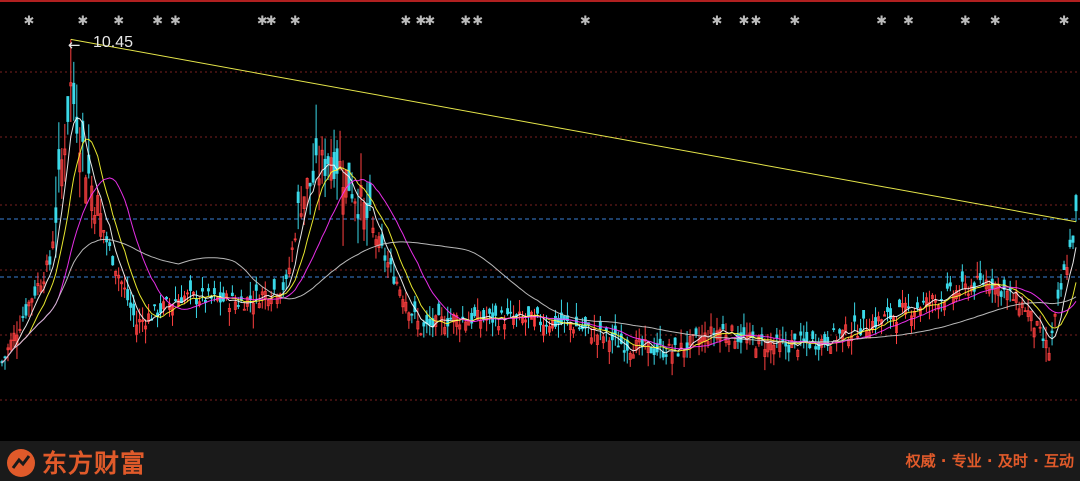 The image size is (1080, 481). What do you see at coordinates (74, 45) in the screenshot?
I see `peak-arrow-icon: ←` at bounding box center [74, 45].